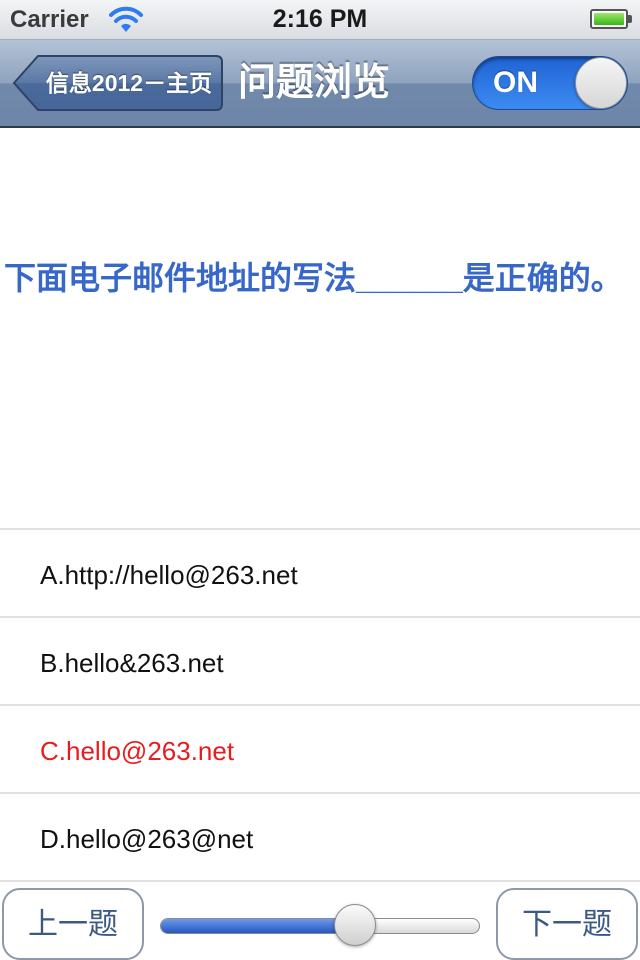  I want to click on clock: 2:16 PM, so click(320, 19).